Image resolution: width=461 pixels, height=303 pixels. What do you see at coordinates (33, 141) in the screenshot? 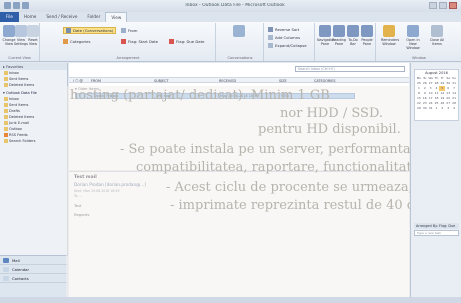
I see `nav-search-folders: Search Folders` at bounding box center [33, 141].